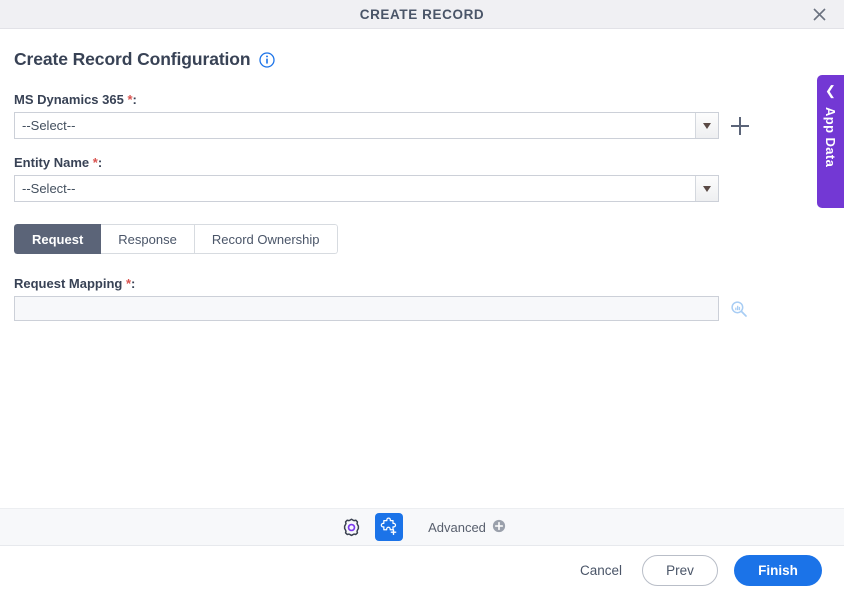 The width and height of the screenshot is (844, 594). Describe the element at coordinates (422, 527) in the screenshot. I see `bottom-toolbar: Advanced` at that location.